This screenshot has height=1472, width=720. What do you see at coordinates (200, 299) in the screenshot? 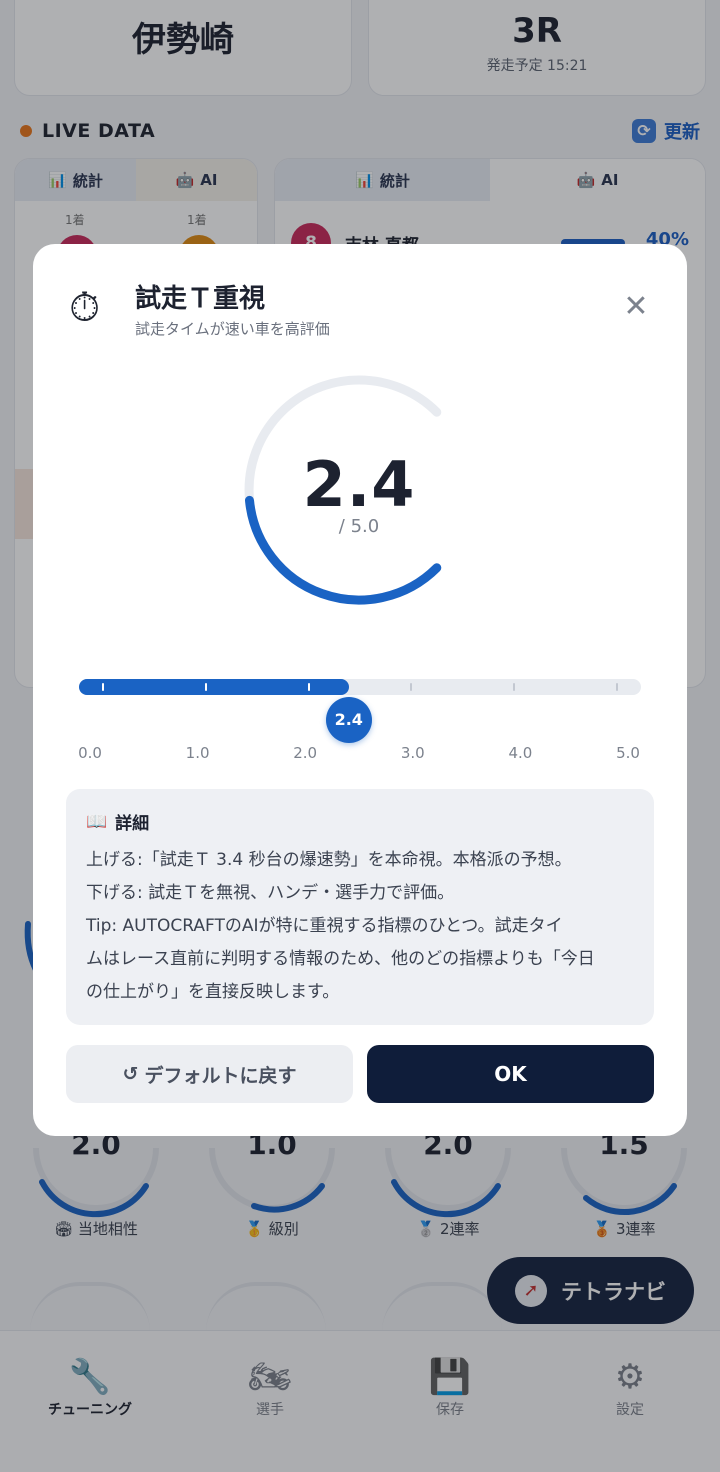
I see `dialog-title: 試走Ｔ重視` at bounding box center [200, 299].